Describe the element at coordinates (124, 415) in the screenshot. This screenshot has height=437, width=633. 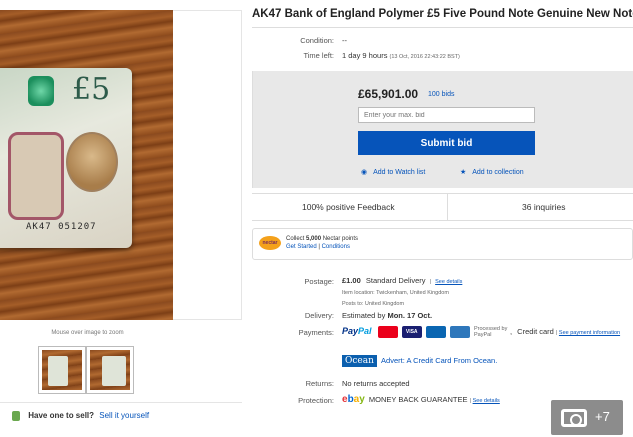
I see `sell-it-yourself-link: Sell it yourself` at that location.